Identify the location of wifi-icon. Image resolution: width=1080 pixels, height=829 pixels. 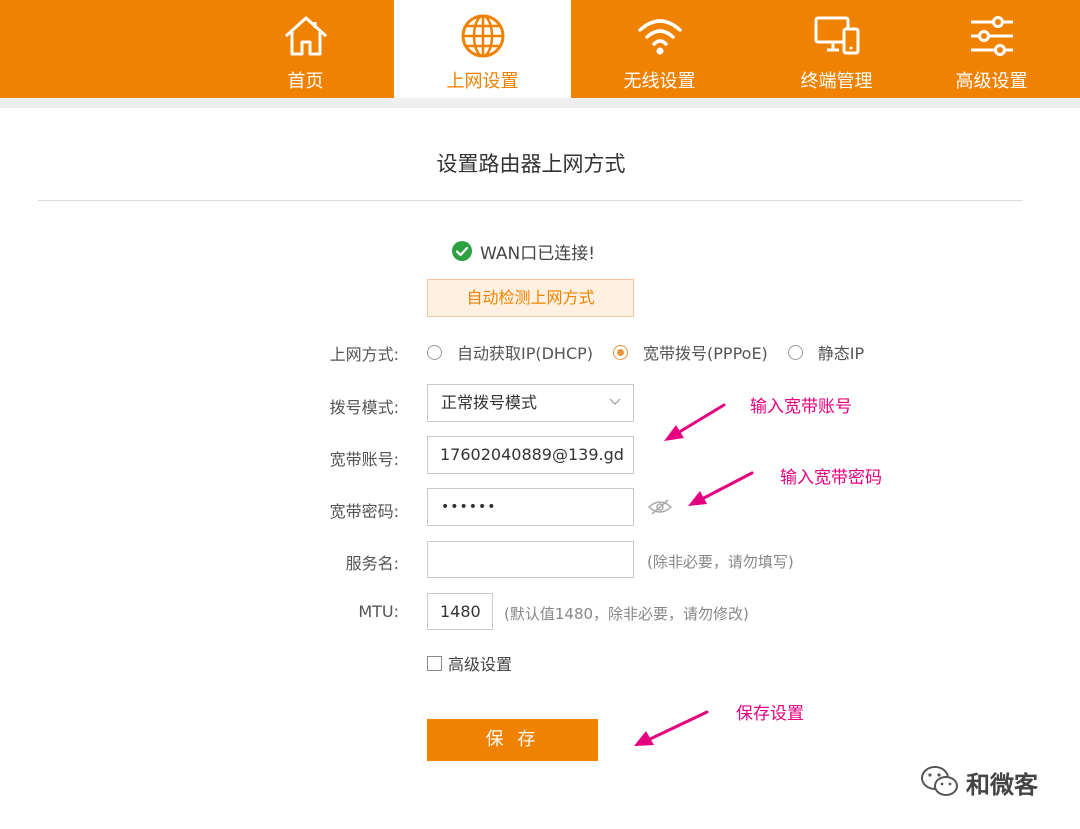
(659, 37).